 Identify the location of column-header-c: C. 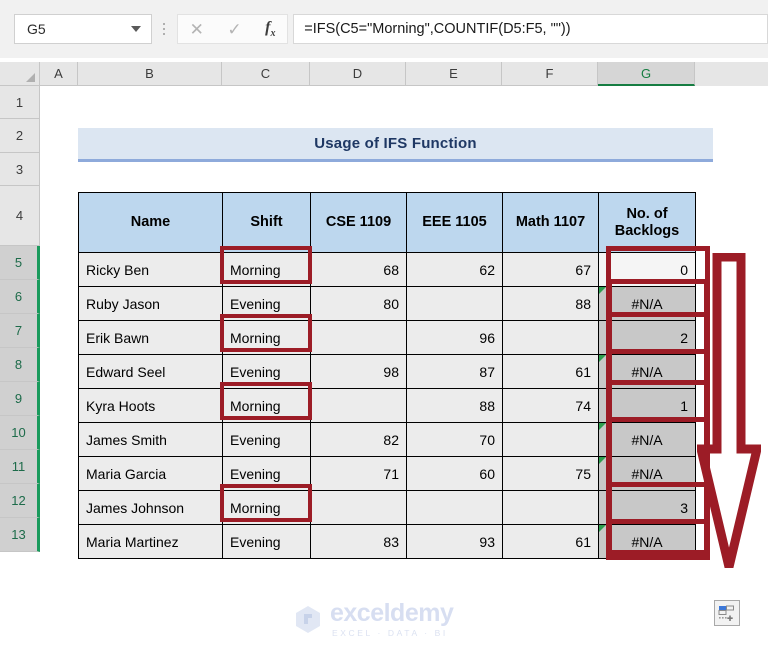
(266, 74).